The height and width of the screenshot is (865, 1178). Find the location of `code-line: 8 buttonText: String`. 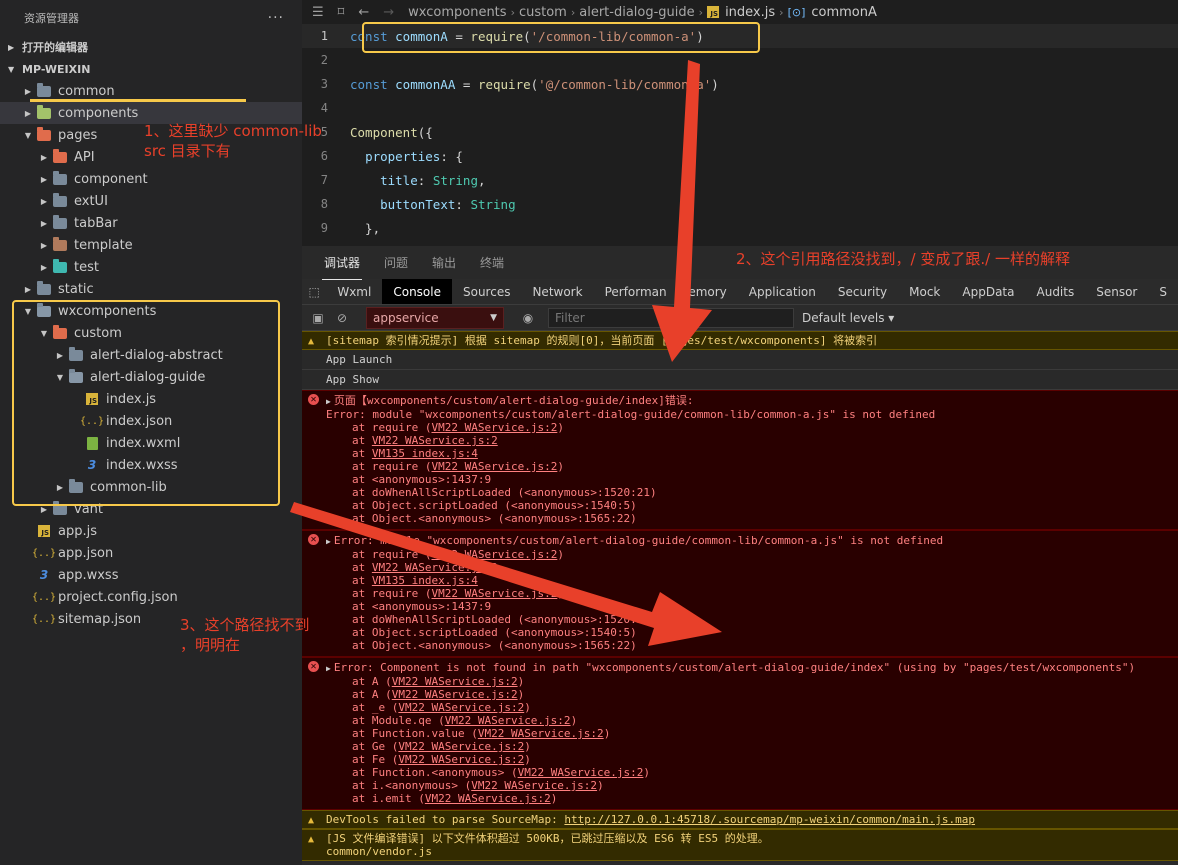

code-line: 8 buttonText: String is located at coordinates (740, 204).